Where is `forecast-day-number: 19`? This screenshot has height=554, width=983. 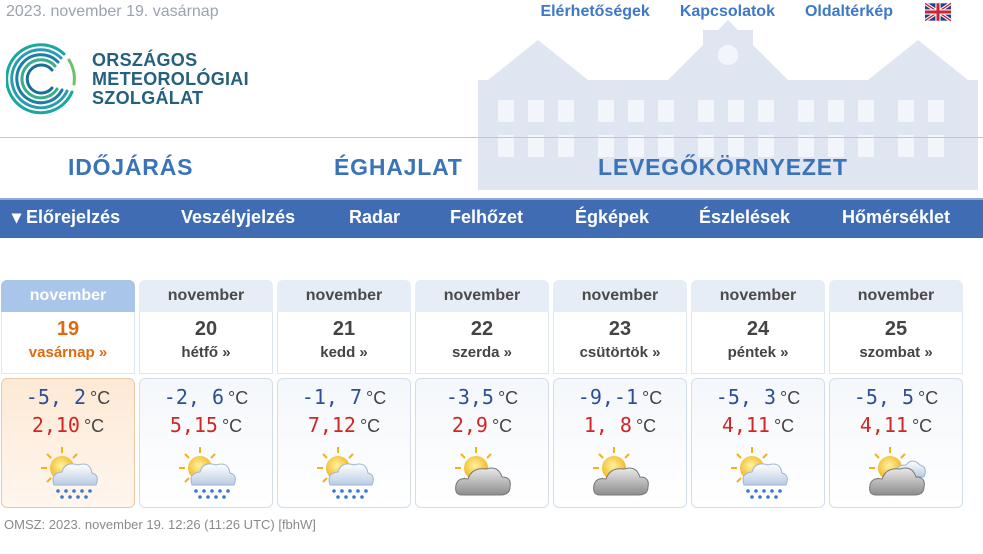 forecast-day-number: 19 is located at coordinates (68, 329).